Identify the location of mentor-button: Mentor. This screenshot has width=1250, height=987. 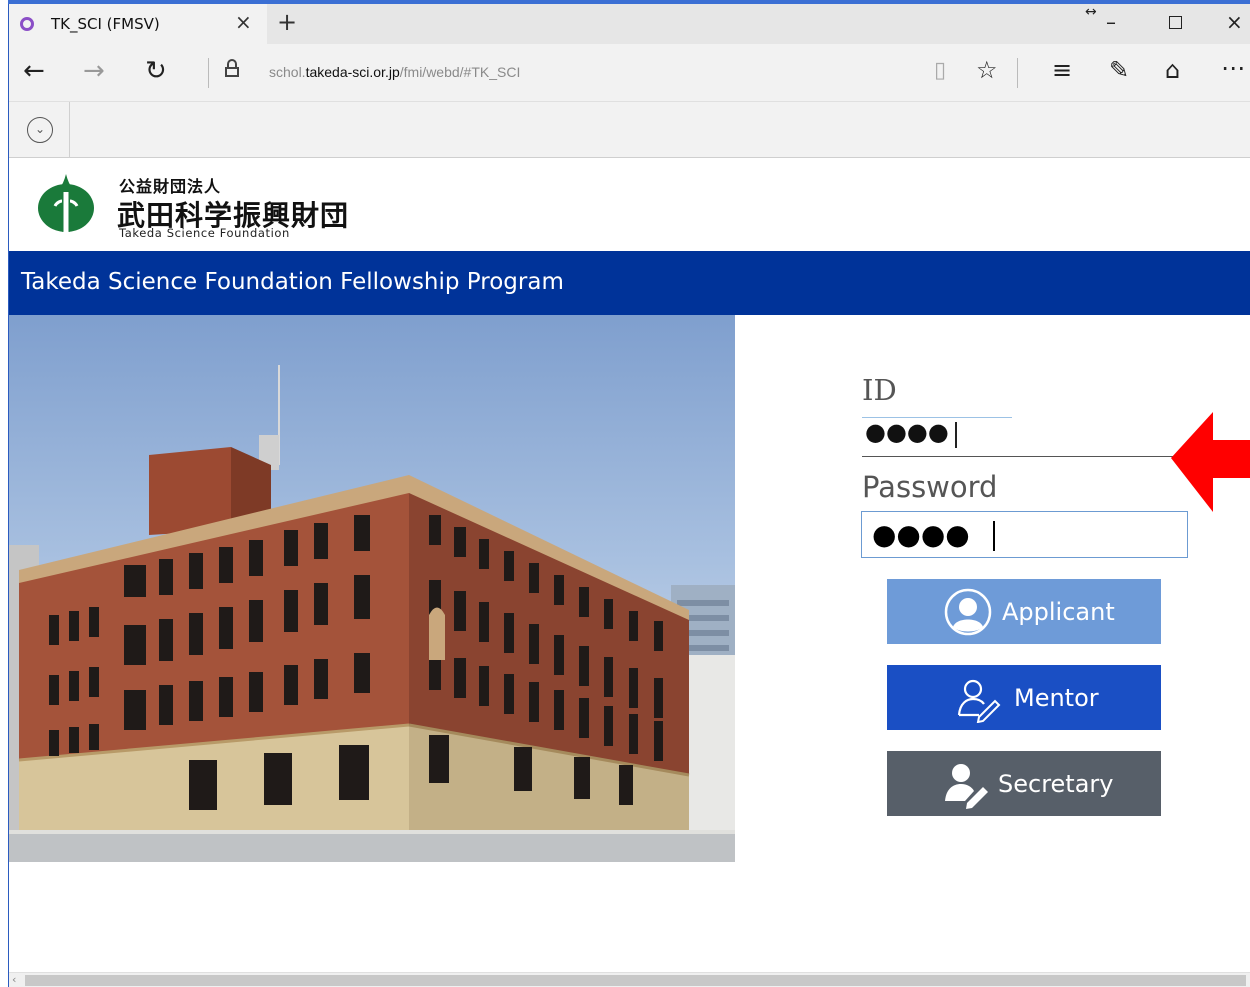
(1024, 697).